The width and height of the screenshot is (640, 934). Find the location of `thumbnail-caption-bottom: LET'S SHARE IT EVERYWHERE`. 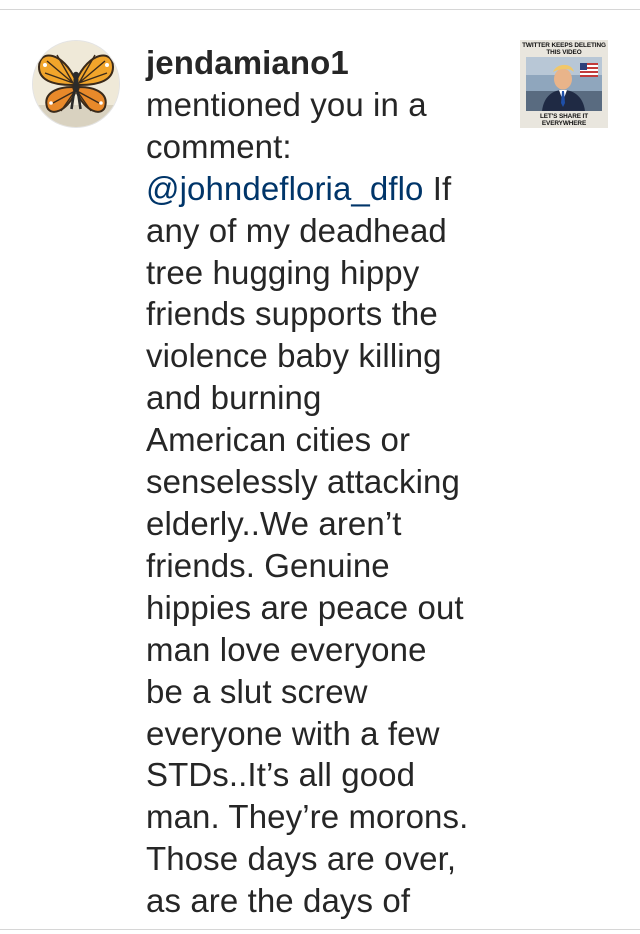

thumbnail-caption-bottom: LET'S SHARE IT EVERYWHERE is located at coordinates (564, 120).